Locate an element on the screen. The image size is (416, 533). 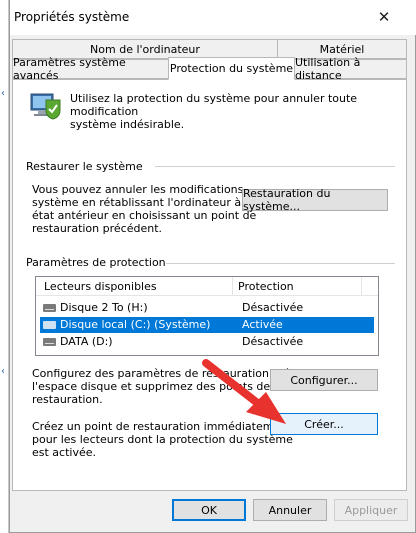
drive-name: Disque local (C:) (Système) is located at coordinates (135, 324).